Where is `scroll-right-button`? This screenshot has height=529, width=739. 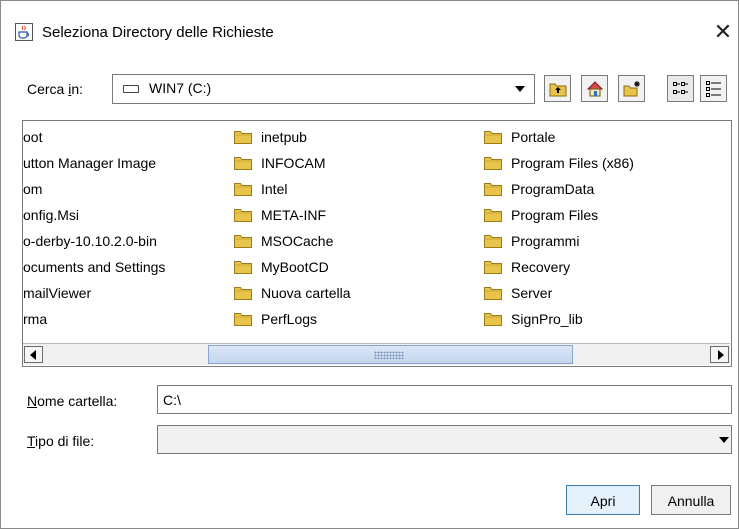 scroll-right-button is located at coordinates (719, 354).